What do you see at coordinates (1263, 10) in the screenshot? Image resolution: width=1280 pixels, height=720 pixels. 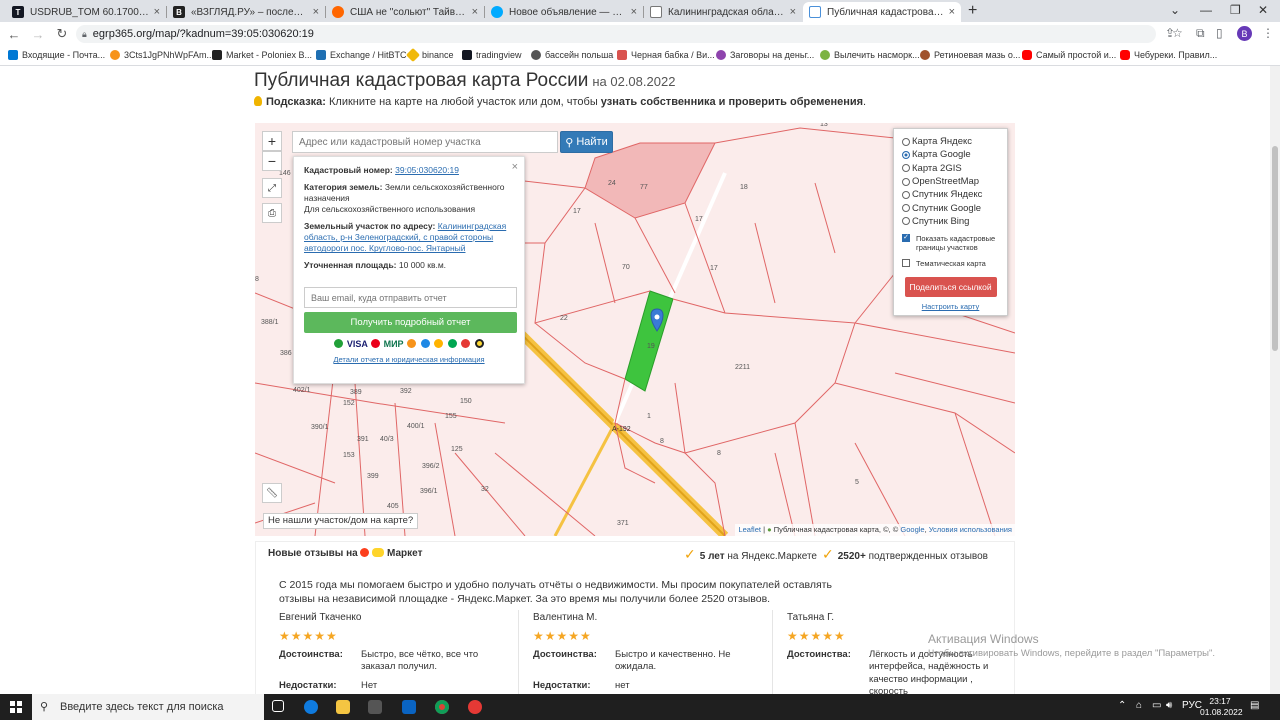 I see `close-window-icon: ✕` at bounding box center [1263, 10].